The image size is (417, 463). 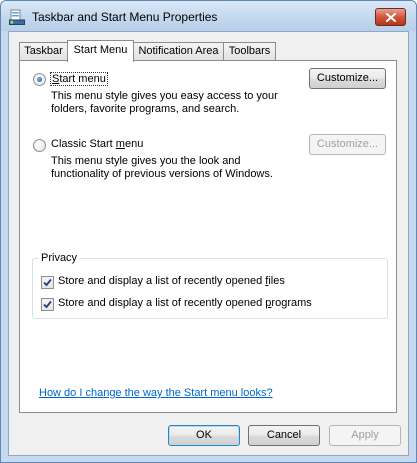 I want to click on label-text: rograms, so click(x=291, y=303).